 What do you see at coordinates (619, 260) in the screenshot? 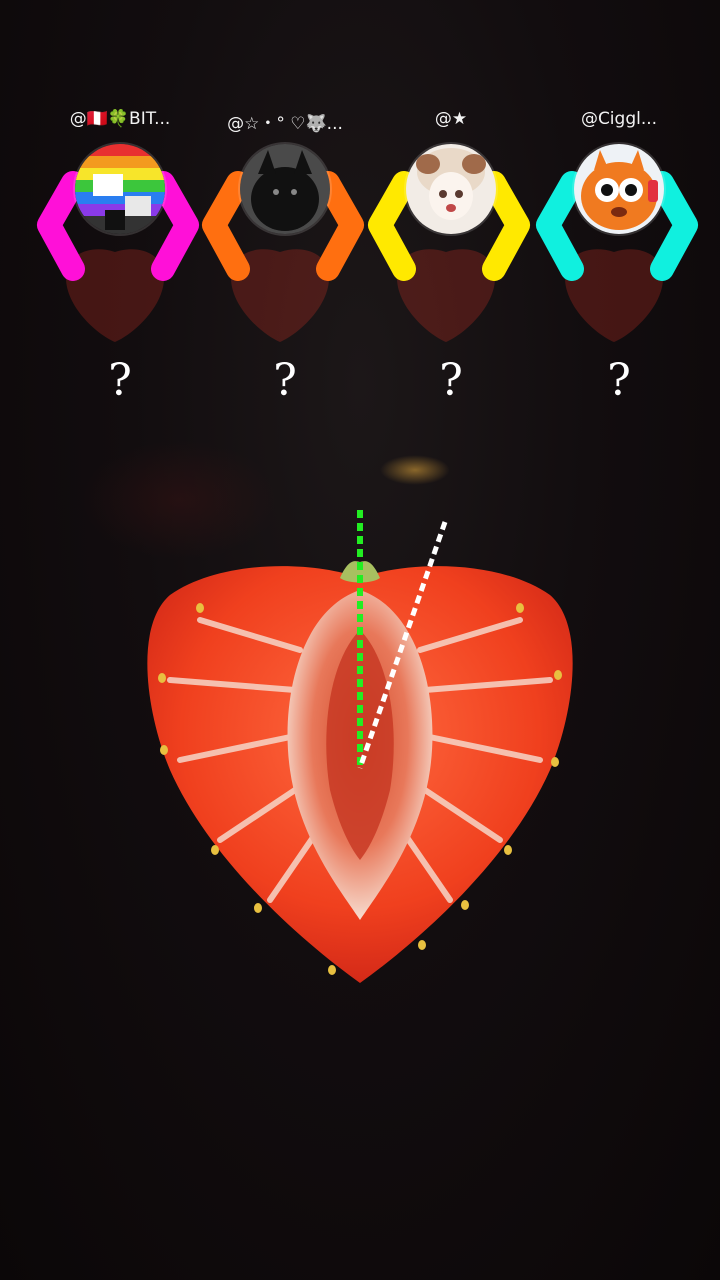
I see `player-slot-4: @Ciggl... ?` at bounding box center [619, 260].